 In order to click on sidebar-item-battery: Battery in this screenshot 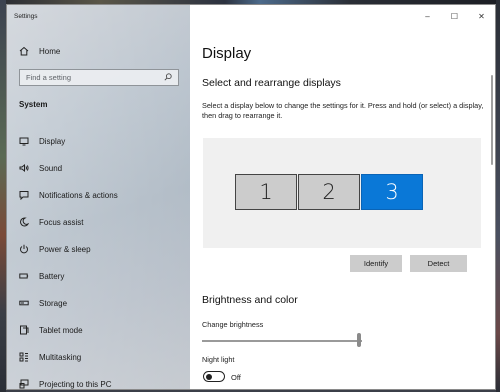, I will do `click(98, 276)`.